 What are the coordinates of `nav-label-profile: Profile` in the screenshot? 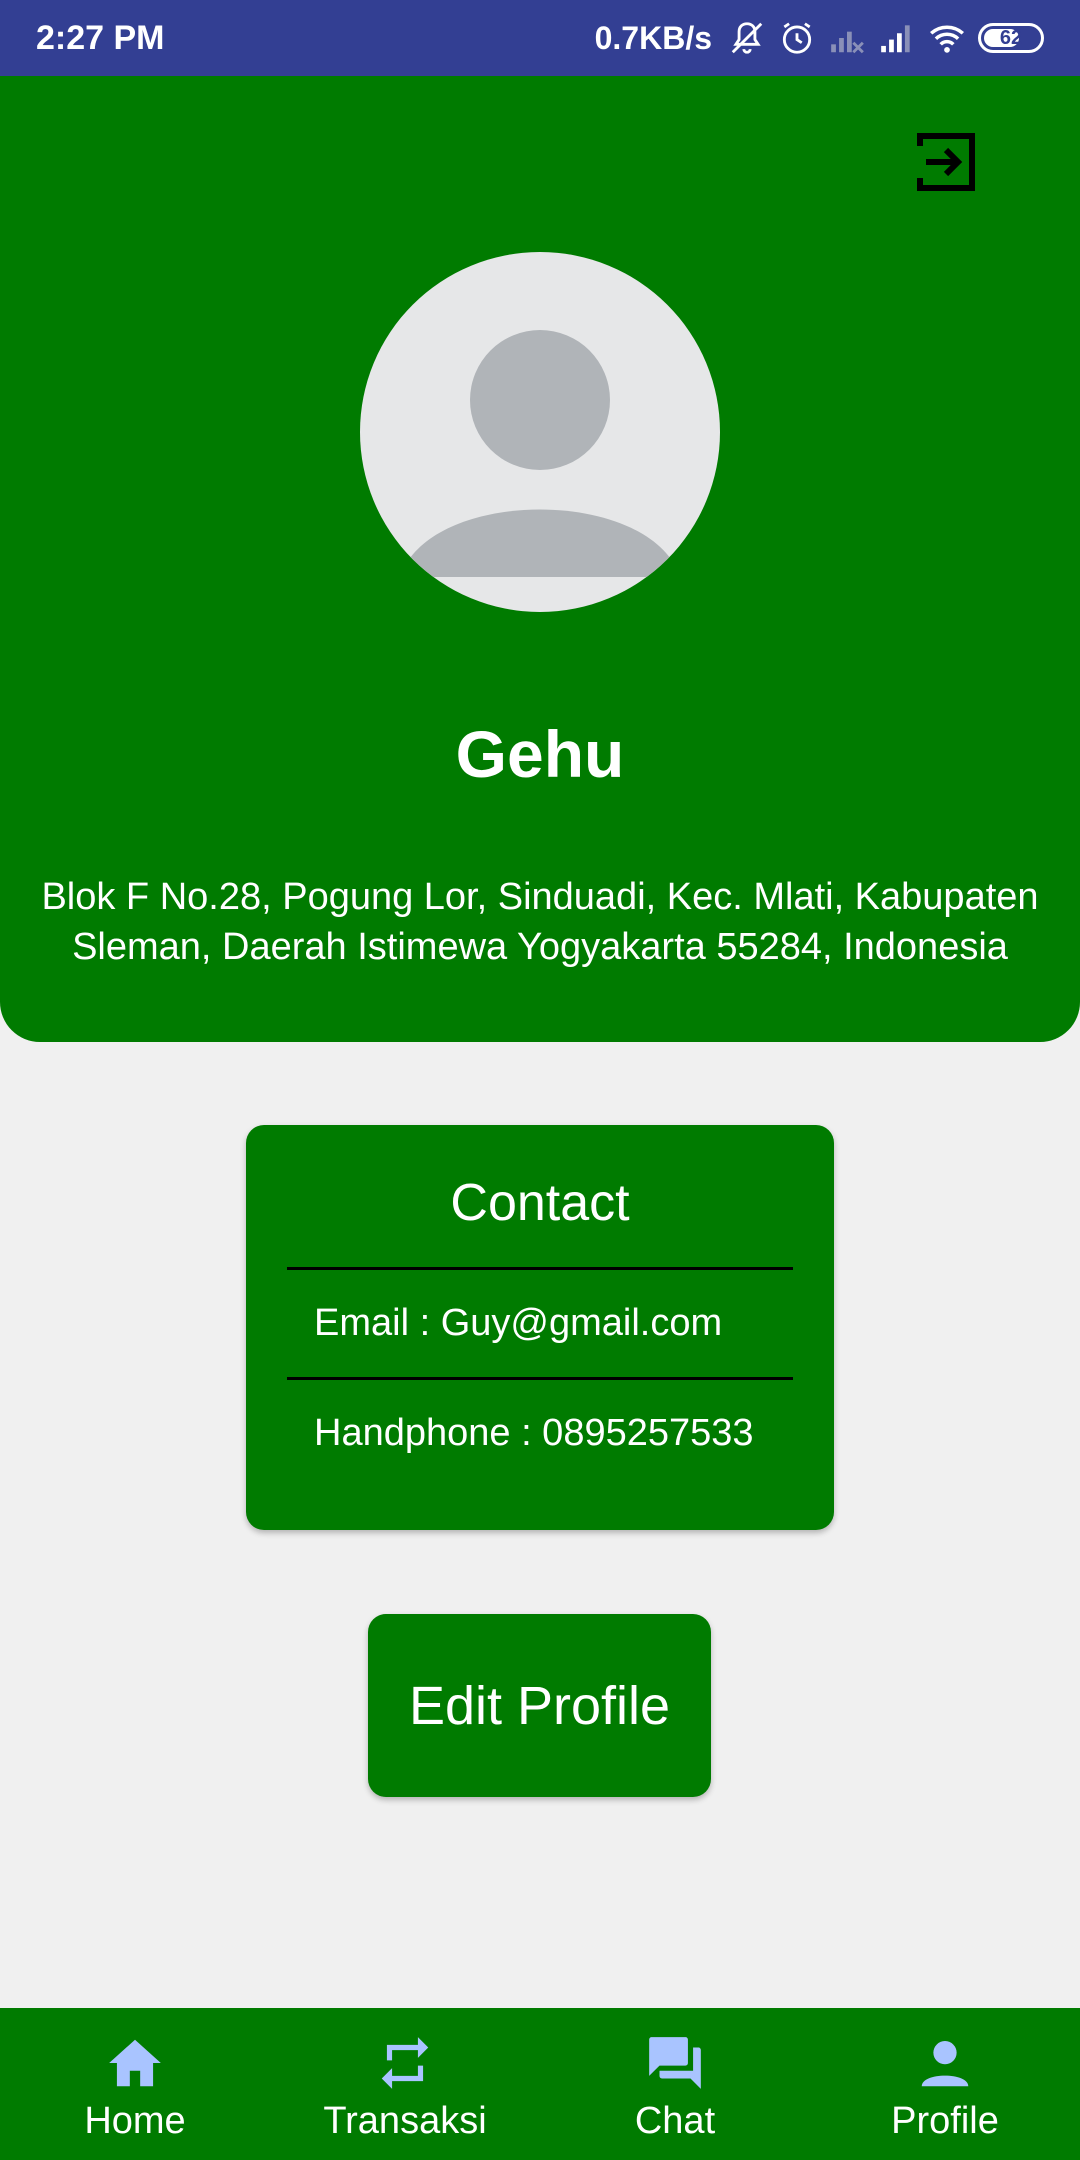 It's located at (945, 2121).